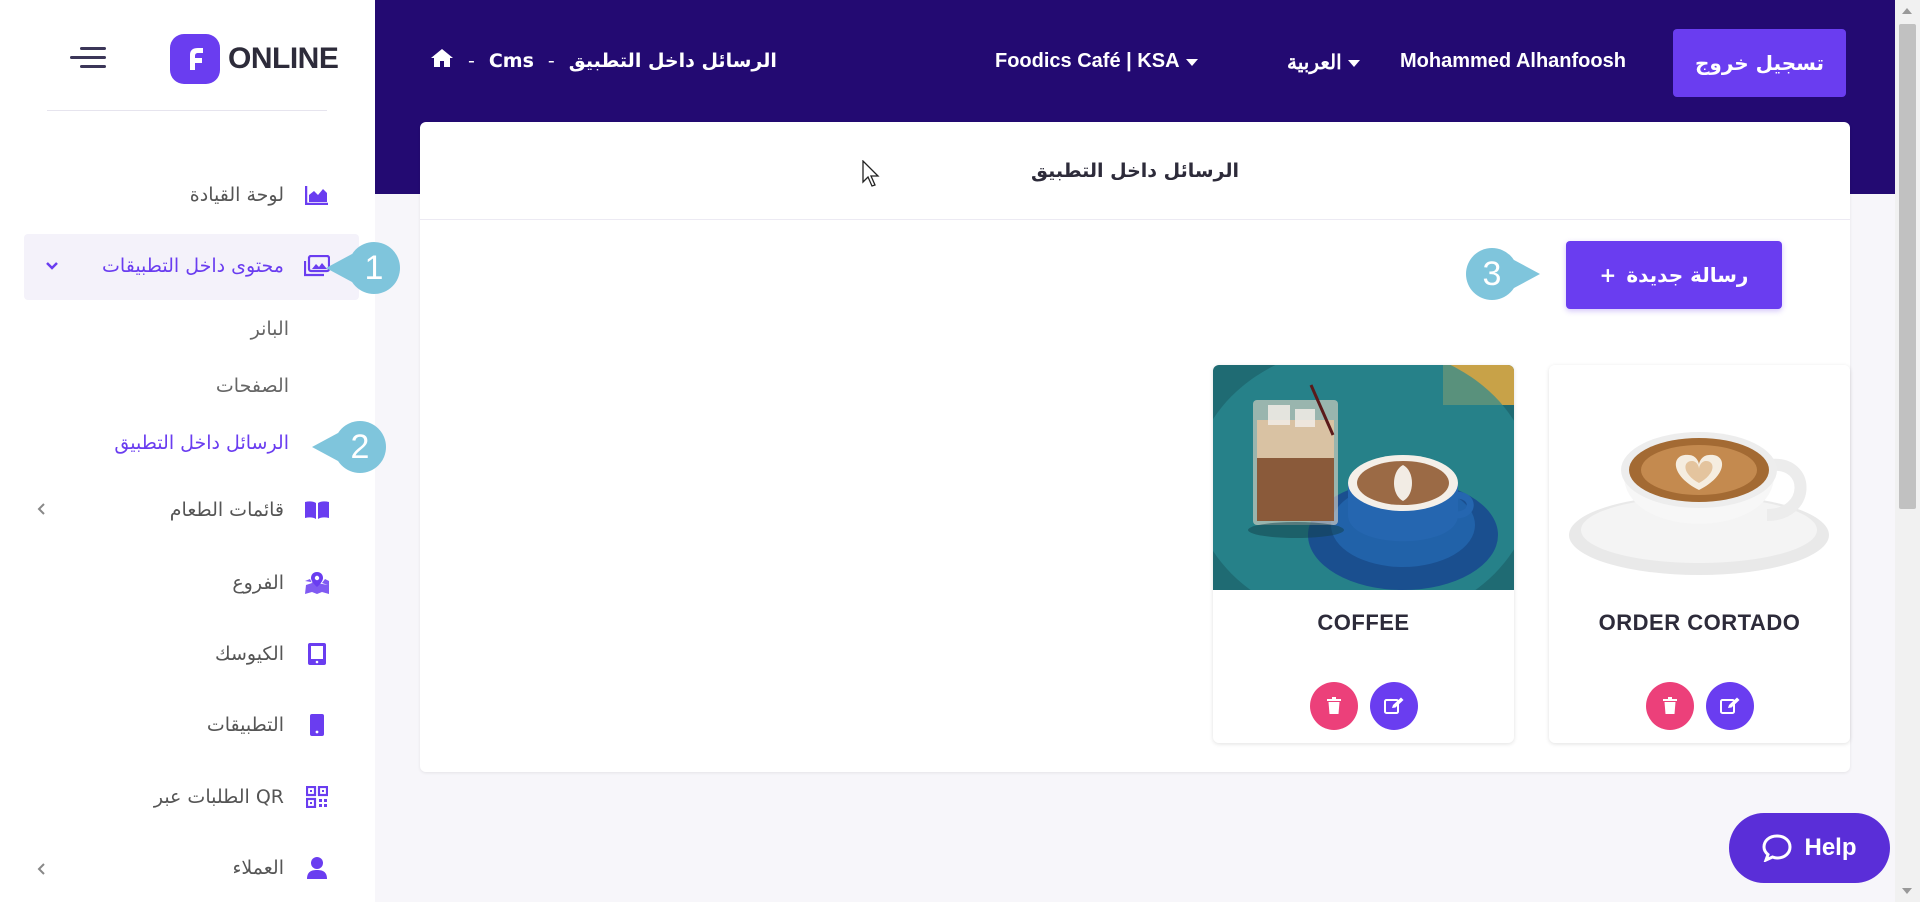 The height and width of the screenshot is (902, 1920). I want to click on logout-button: تسجيل خروج, so click(1759, 63).